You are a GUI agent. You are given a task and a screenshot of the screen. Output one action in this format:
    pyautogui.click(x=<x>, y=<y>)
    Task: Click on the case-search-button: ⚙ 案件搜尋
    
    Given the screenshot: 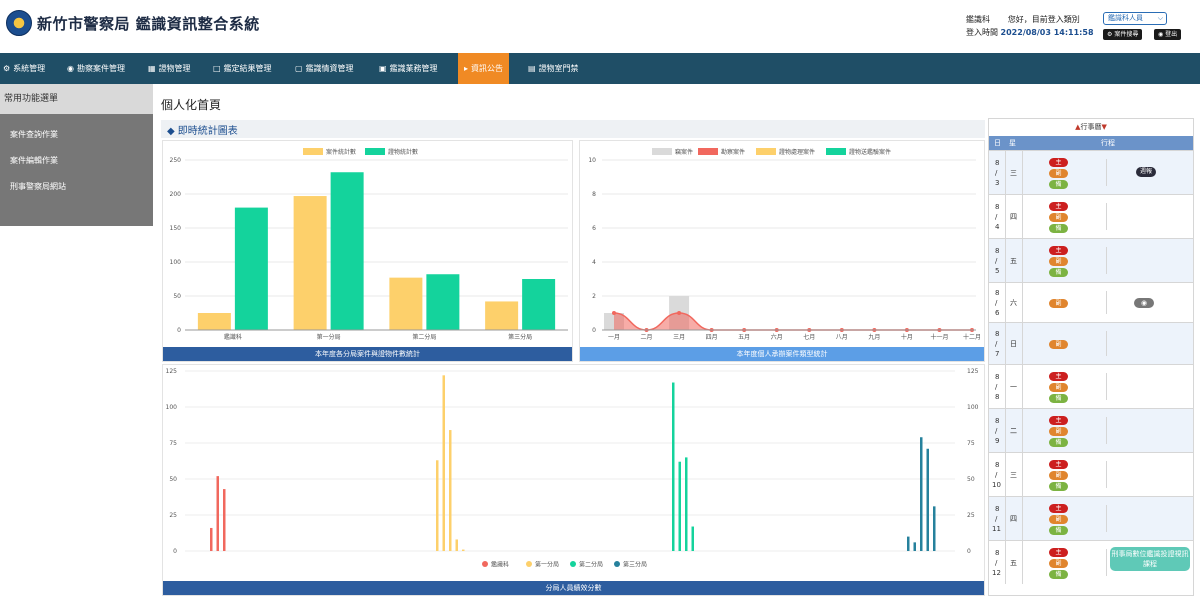 What is the action you would take?
    pyautogui.click(x=1123, y=34)
    